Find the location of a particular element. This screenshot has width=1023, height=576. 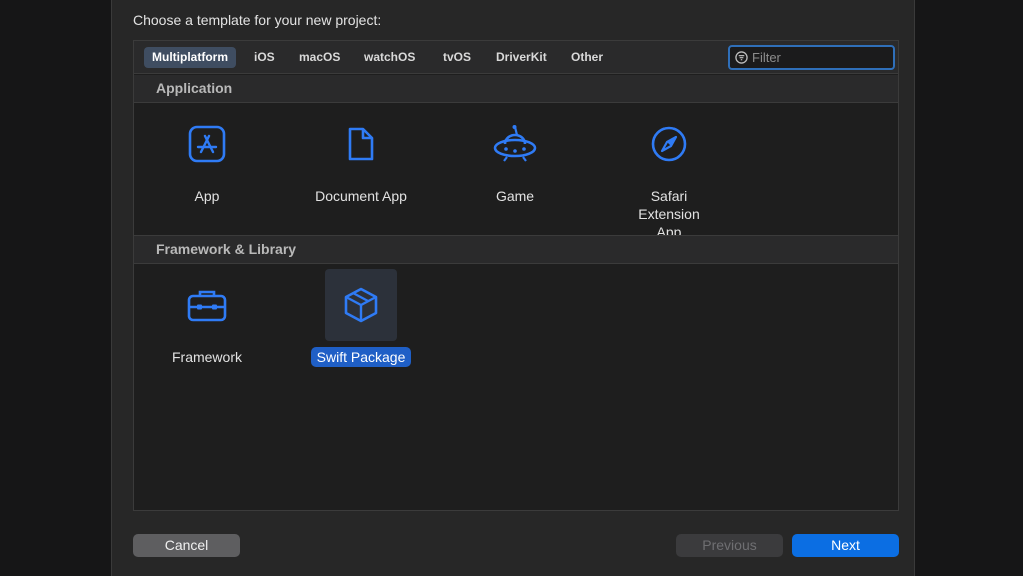

template-framework: Framework is located at coordinates (207, 318).